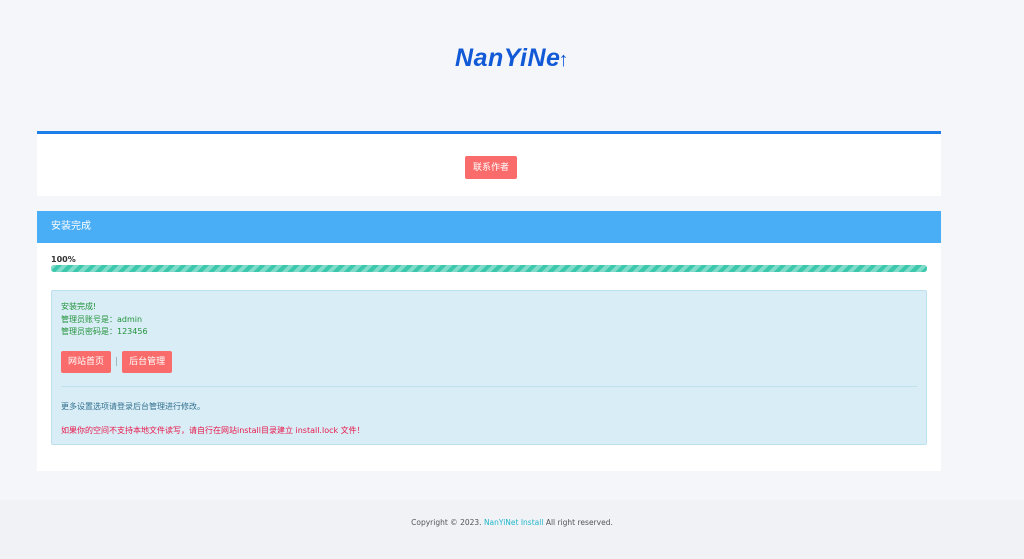  What do you see at coordinates (491, 167) in the screenshot?
I see `contact-author-button: 联系作者` at bounding box center [491, 167].